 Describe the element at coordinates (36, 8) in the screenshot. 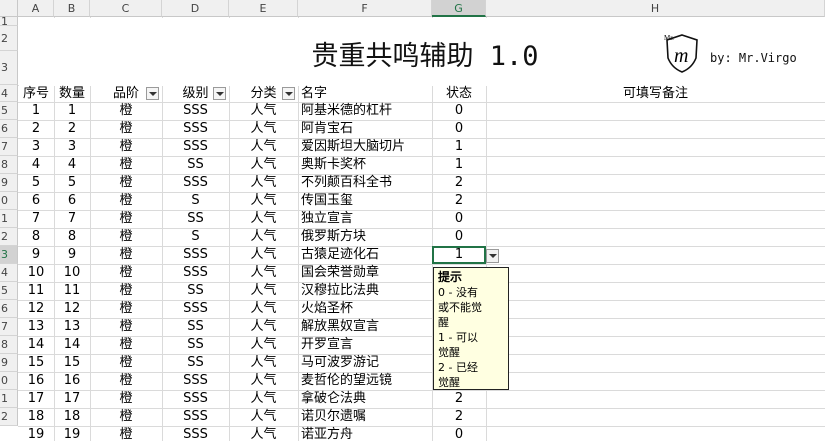

I see `column-header-a: A` at that location.